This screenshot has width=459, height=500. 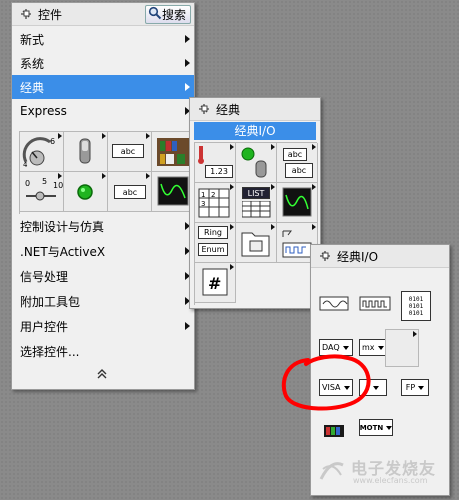 What do you see at coordinates (103, 301) in the screenshot?
I see `menu-item-addons: 附加工具包` at bounding box center [103, 301].